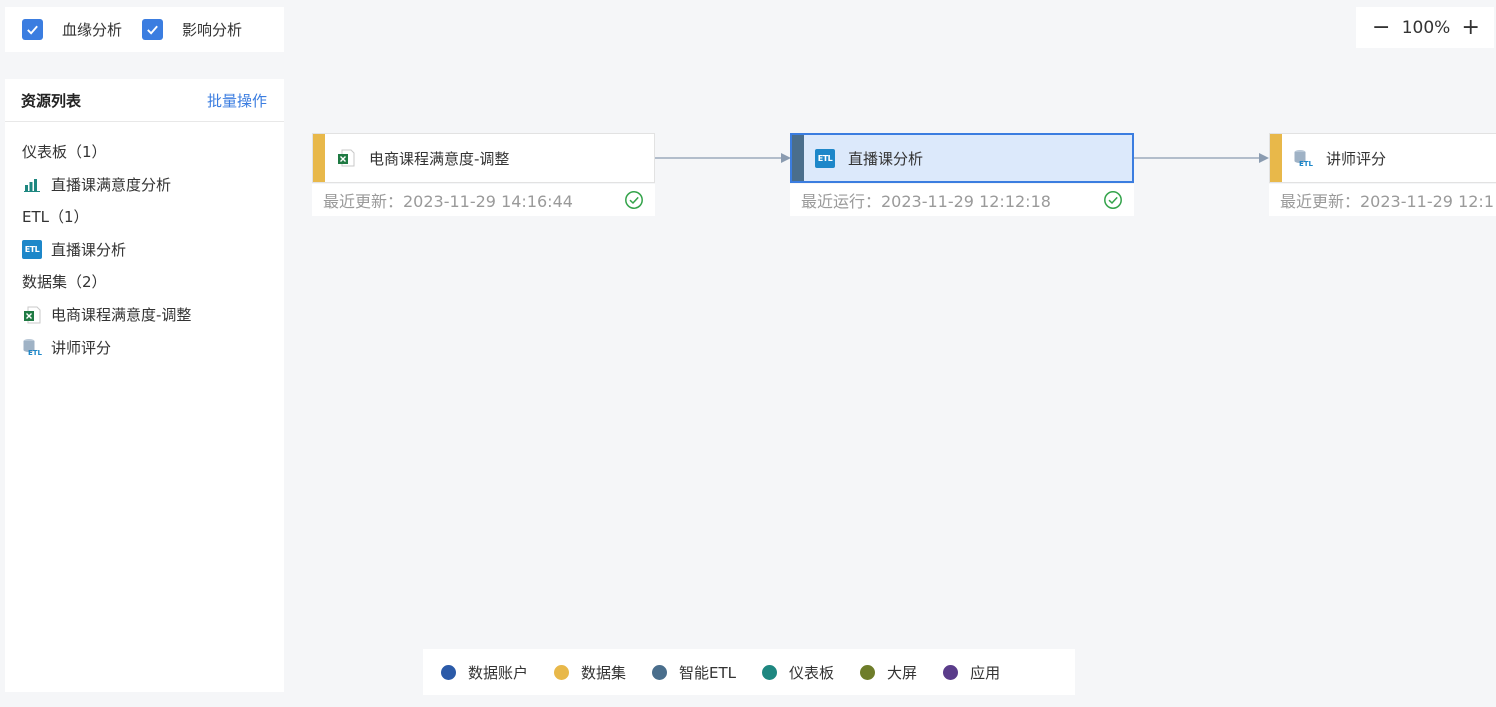 The height and width of the screenshot is (707, 1496). What do you see at coordinates (825, 158) in the screenshot?
I see `etl-icon: ETL` at bounding box center [825, 158].